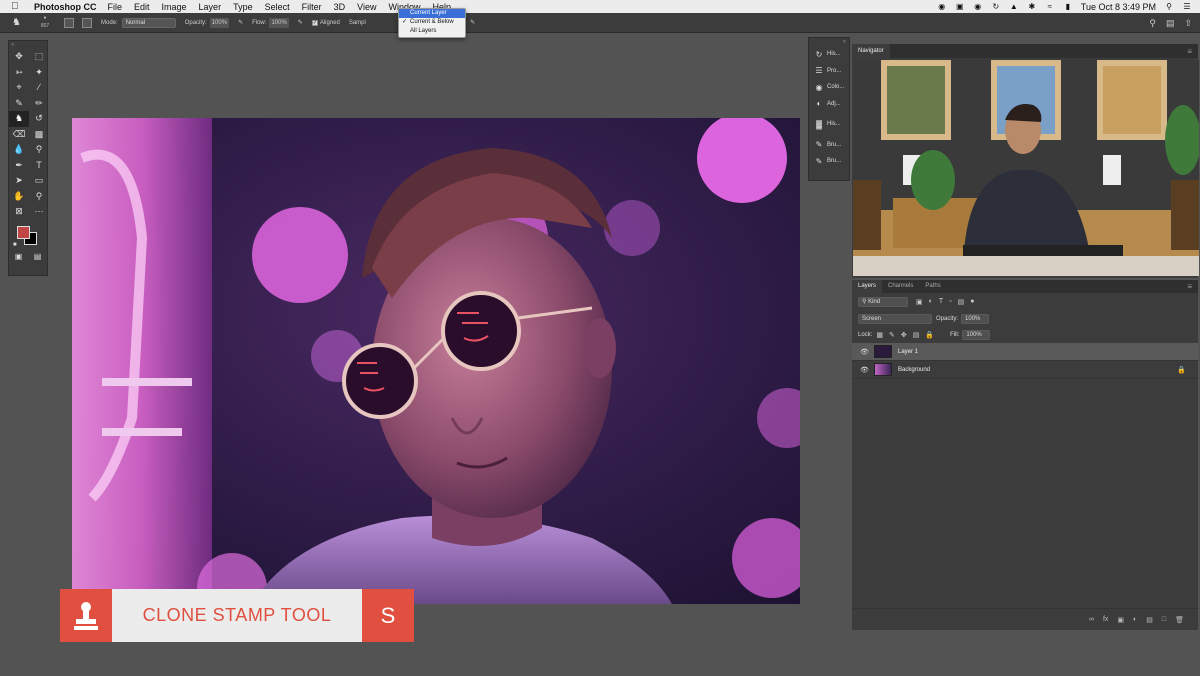  What do you see at coordinates (1188, 23) in the screenshot?
I see `share-icon: ⇧` at bounding box center [1188, 23].